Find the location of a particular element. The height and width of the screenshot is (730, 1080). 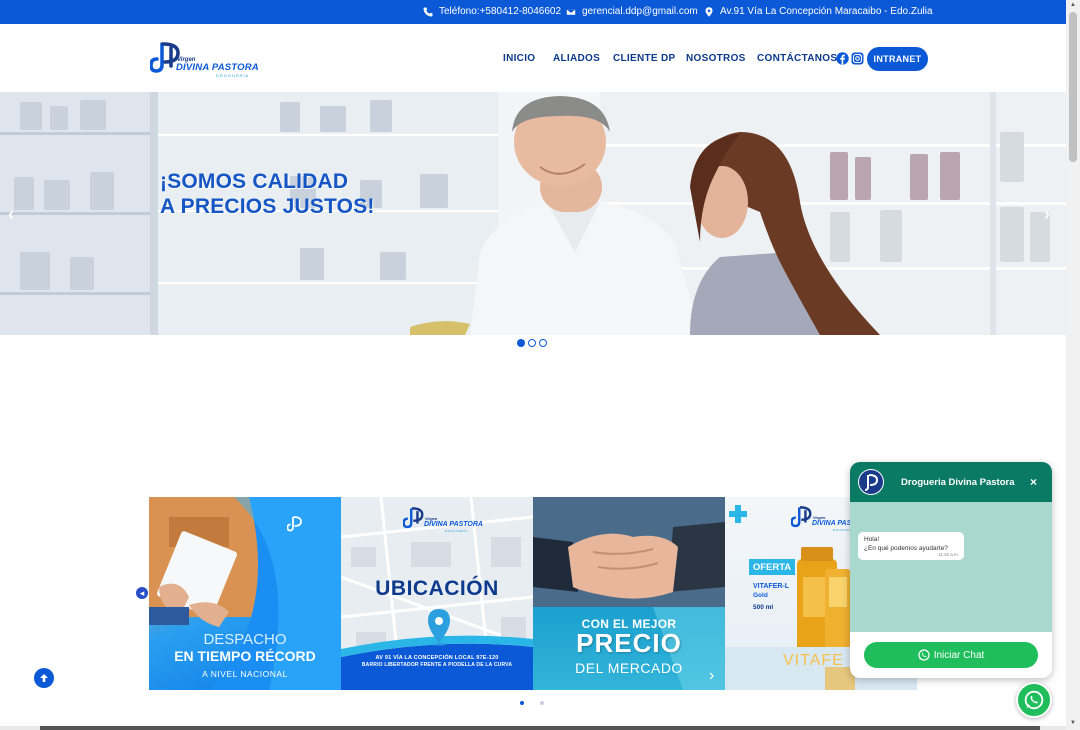

hero-next-arrow: › is located at coordinates (1047, 214).